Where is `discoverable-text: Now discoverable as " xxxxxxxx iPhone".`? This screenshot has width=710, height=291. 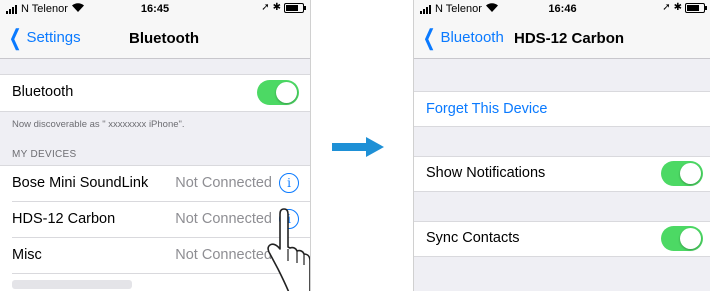
discoverable-text: Now discoverable as " xxxxxxxx iPhone". is located at coordinates (98, 124).